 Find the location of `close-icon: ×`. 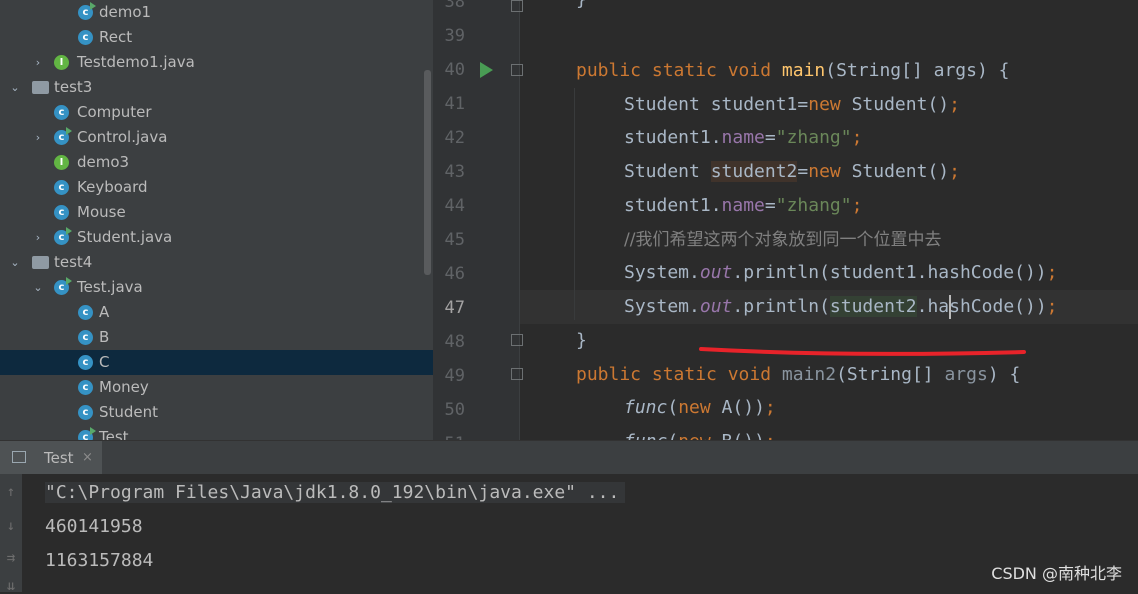

close-icon: × is located at coordinates (87, 458).